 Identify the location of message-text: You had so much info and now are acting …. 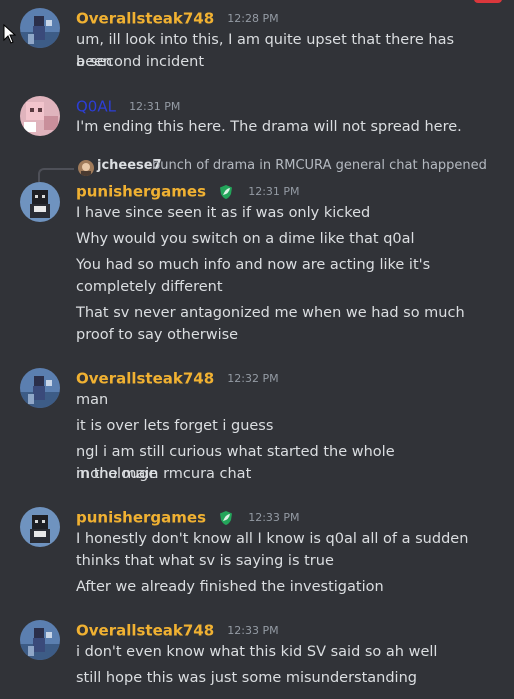
(253, 265).